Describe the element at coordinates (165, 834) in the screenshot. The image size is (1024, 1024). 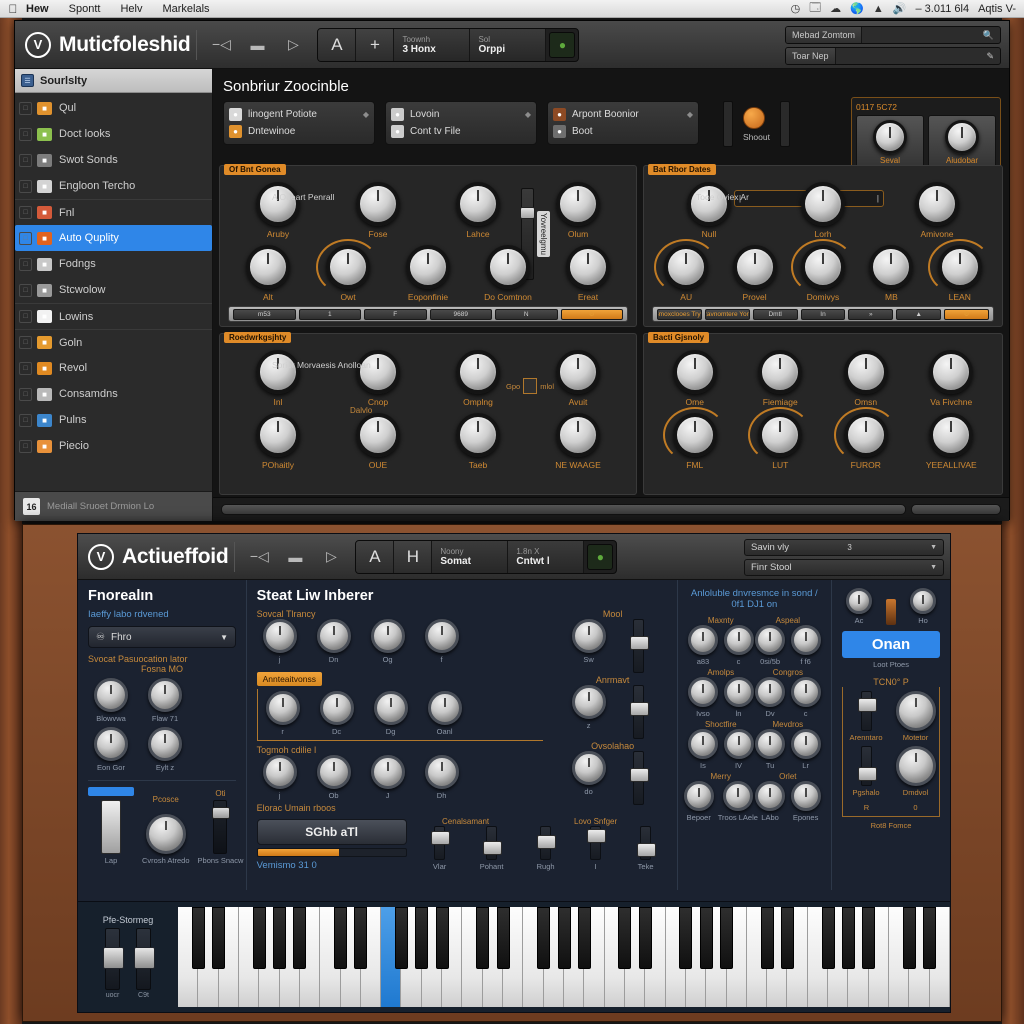
I see `master-knob` at that location.